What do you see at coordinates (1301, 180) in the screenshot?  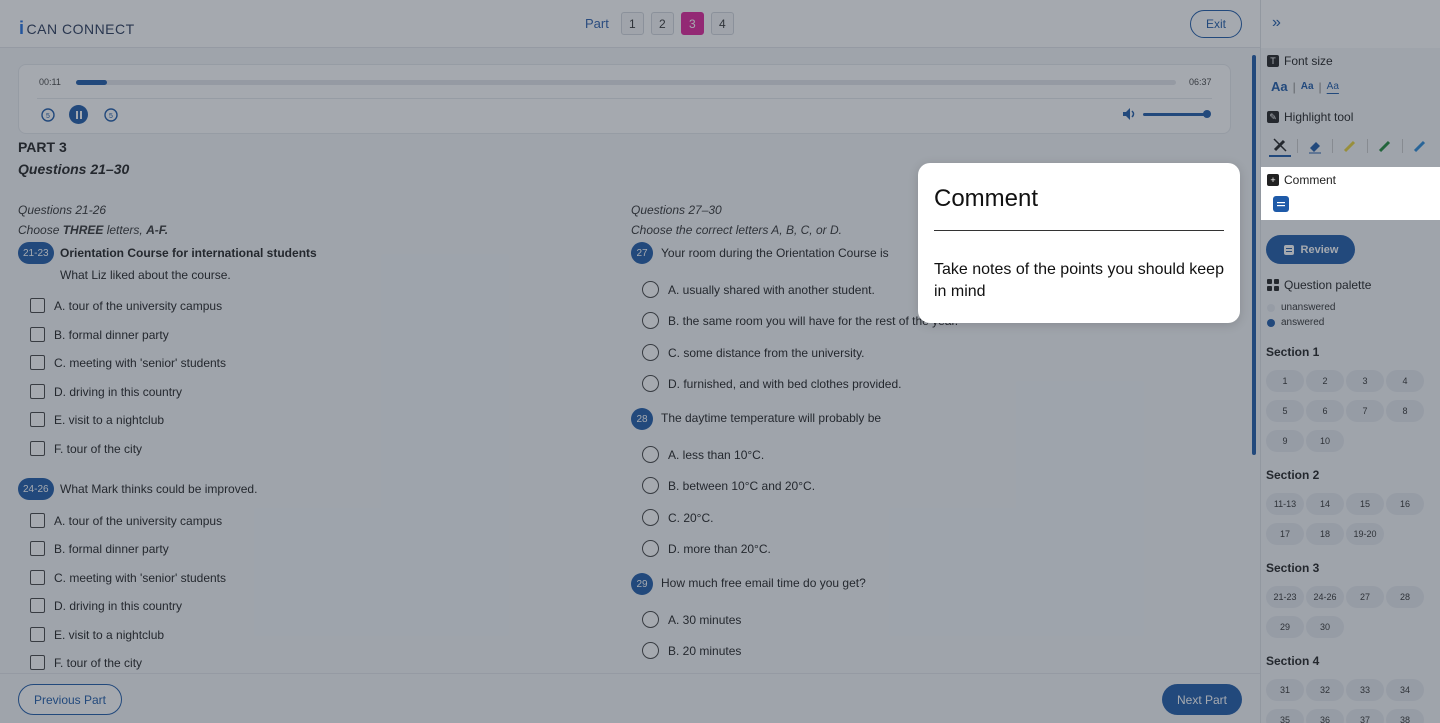 I see `comment-heading: + Comment` at bounding box center [1301, 180].